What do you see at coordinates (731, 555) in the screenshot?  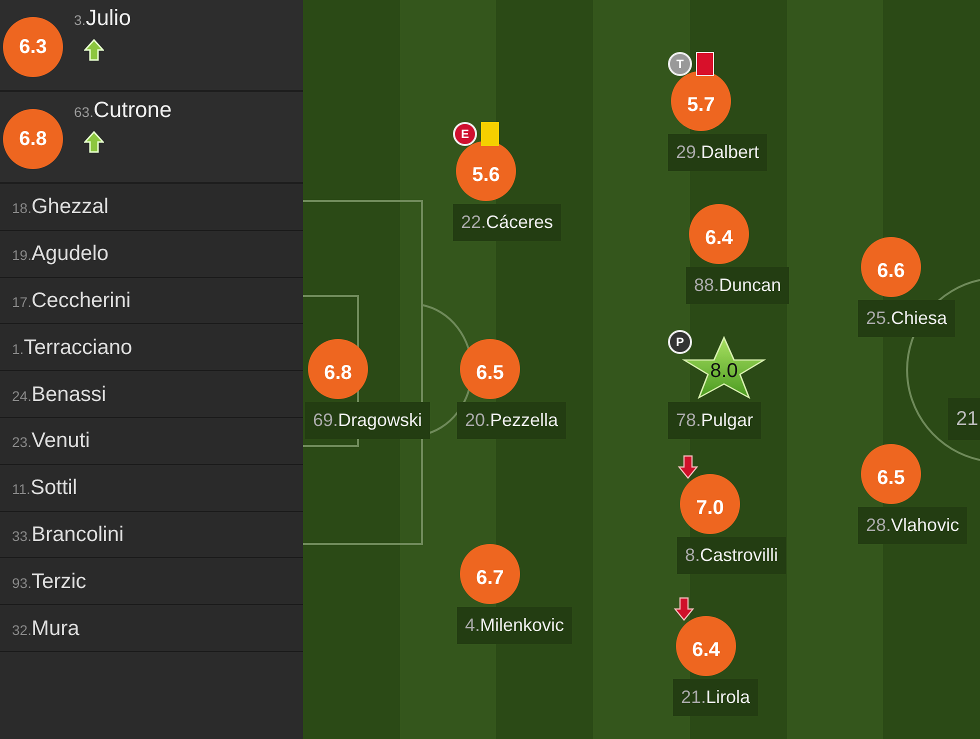 I see `player-name: 8.Castrovilli` at bounding box center [731, 555].